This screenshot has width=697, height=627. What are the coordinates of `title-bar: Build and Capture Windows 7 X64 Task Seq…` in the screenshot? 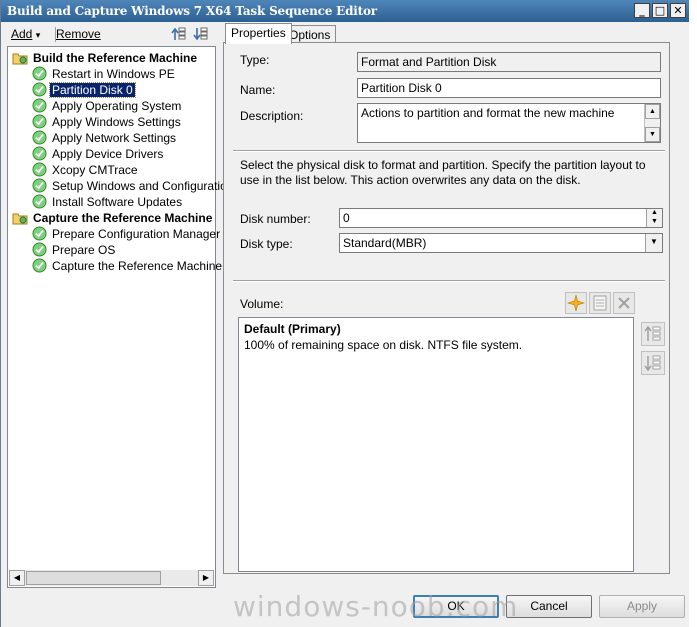 It's located at (345, 11).